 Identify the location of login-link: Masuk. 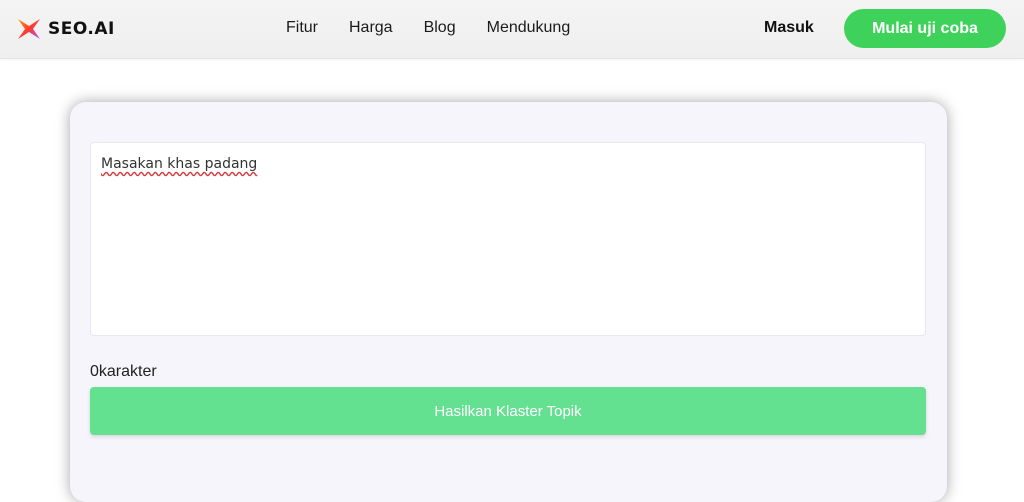
(789, 28).